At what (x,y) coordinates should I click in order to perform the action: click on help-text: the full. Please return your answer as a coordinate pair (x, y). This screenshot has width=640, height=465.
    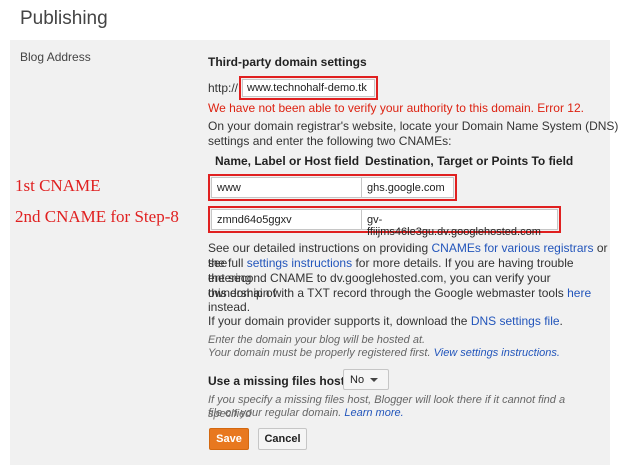
    Looking at the image, I should click on (226, 263).